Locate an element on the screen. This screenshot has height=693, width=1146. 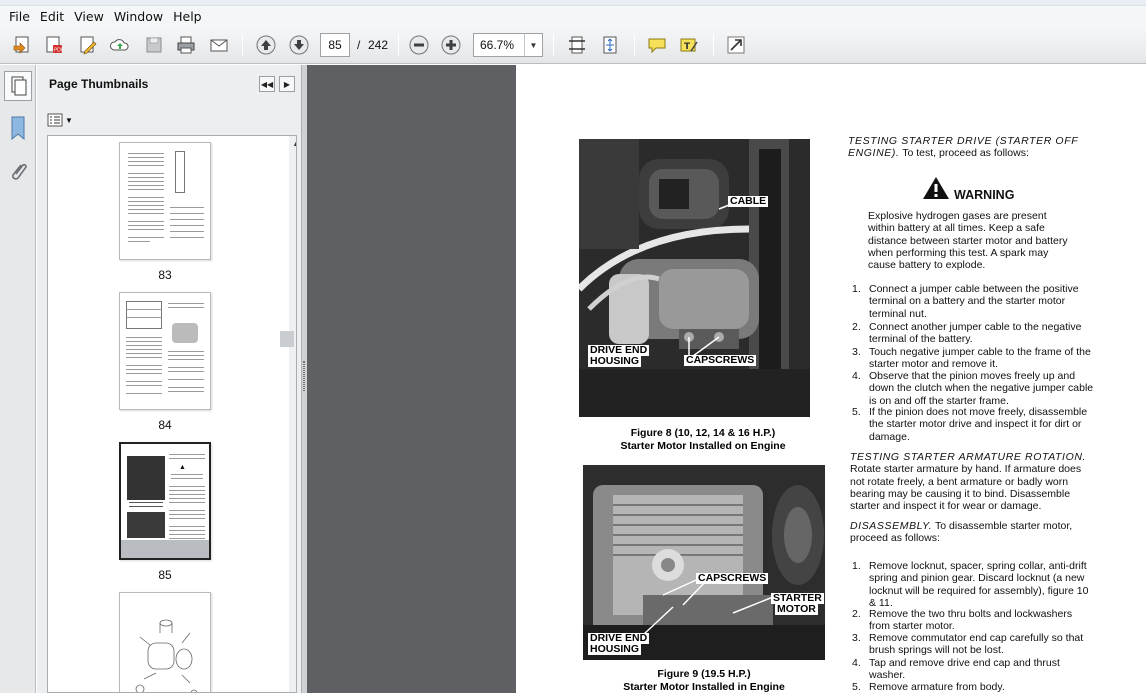
svg-text: PDF is located at coordinates (59, 51).